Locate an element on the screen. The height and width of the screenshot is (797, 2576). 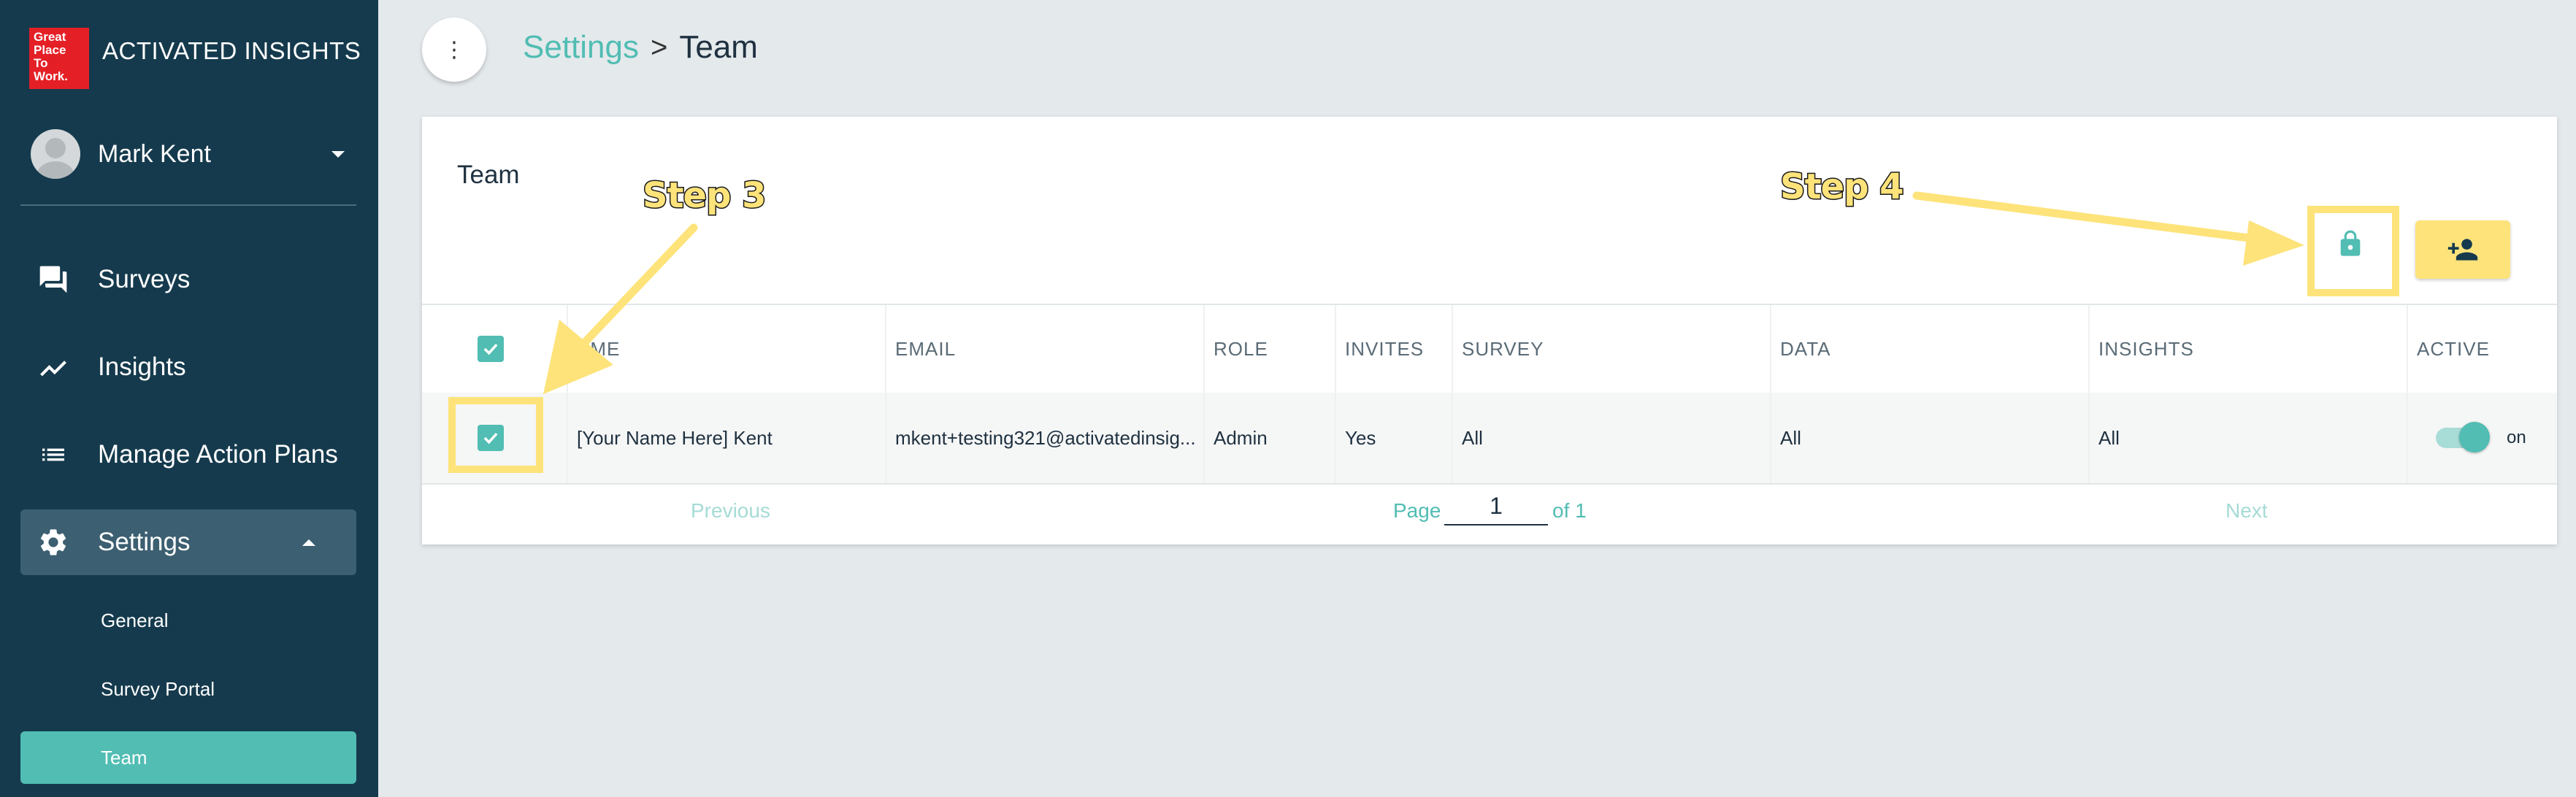
breadcrumb: Settings > Team is located at coordinates (640, 47).